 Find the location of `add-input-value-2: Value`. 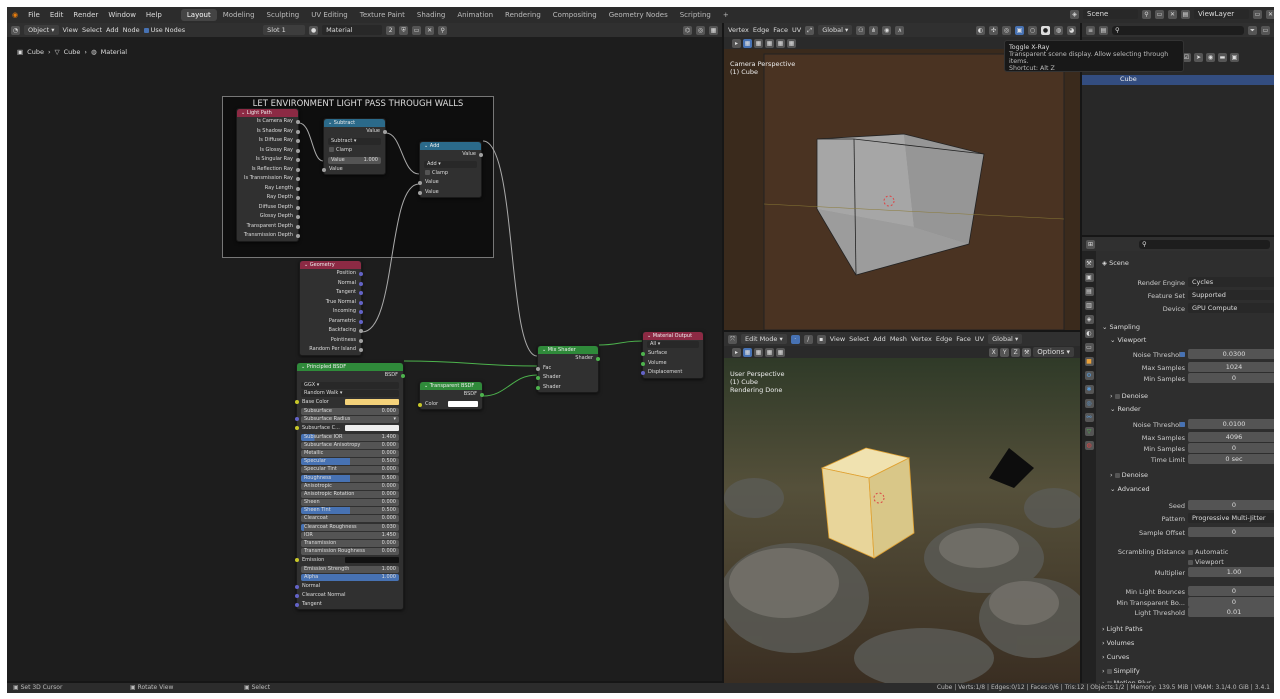

add-input-value-2: Value is located at coordinates (449, 193).